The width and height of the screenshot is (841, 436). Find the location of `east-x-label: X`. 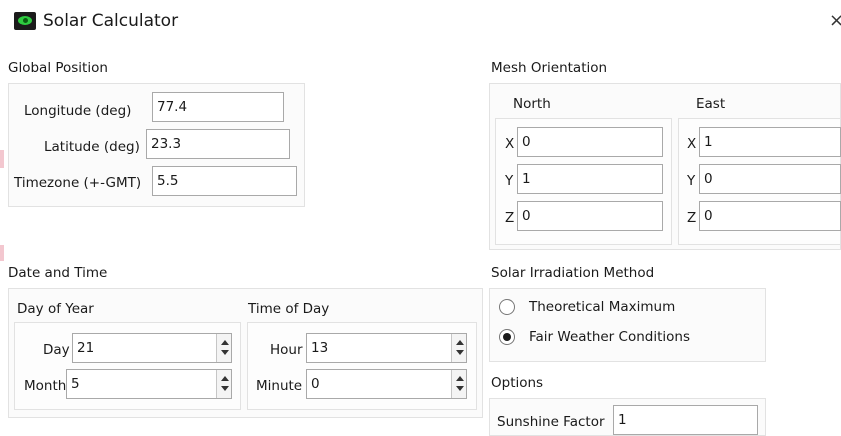

east-x-label: X is located at coordinates (692, 144).